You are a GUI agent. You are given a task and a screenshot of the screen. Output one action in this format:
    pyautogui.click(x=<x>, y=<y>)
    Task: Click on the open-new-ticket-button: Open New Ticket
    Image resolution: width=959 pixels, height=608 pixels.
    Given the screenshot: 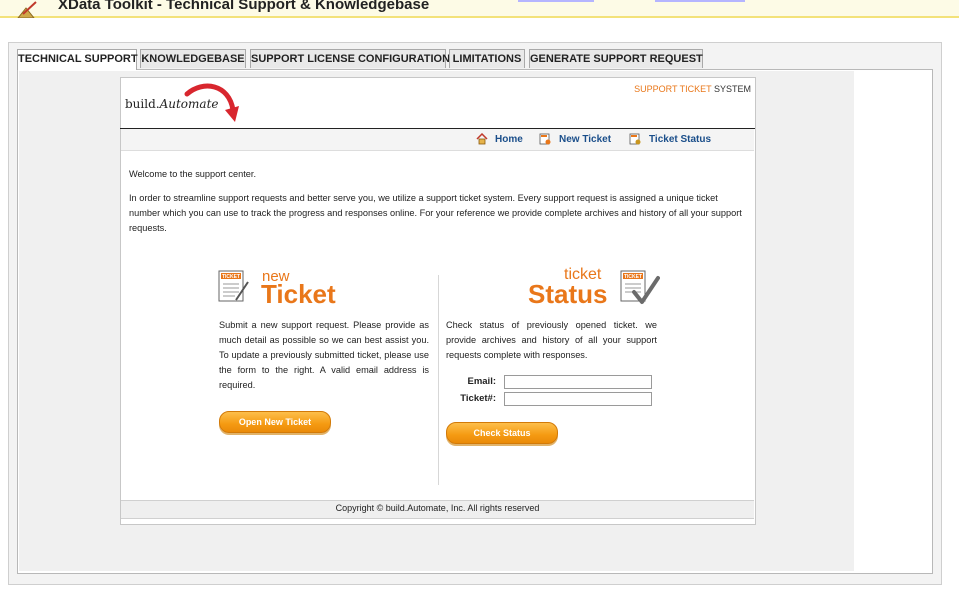 What is the action you would take?
    pyautogui.click(x=275, y=422)
    